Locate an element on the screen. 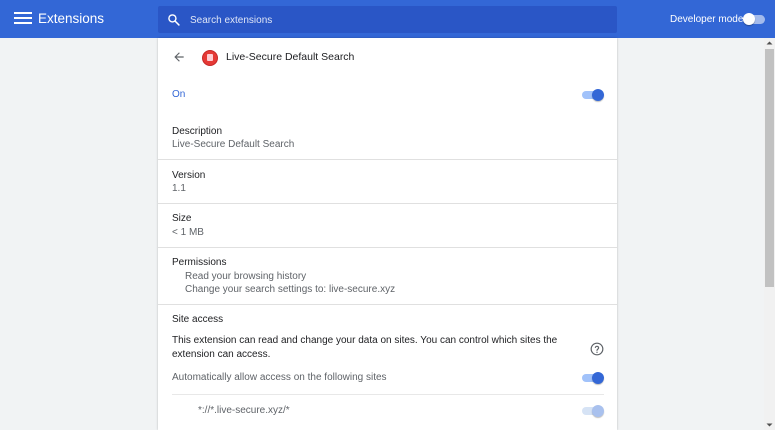 The height and width of the screenshot is (430, 775). search-input is located at coordinates (400, 20).